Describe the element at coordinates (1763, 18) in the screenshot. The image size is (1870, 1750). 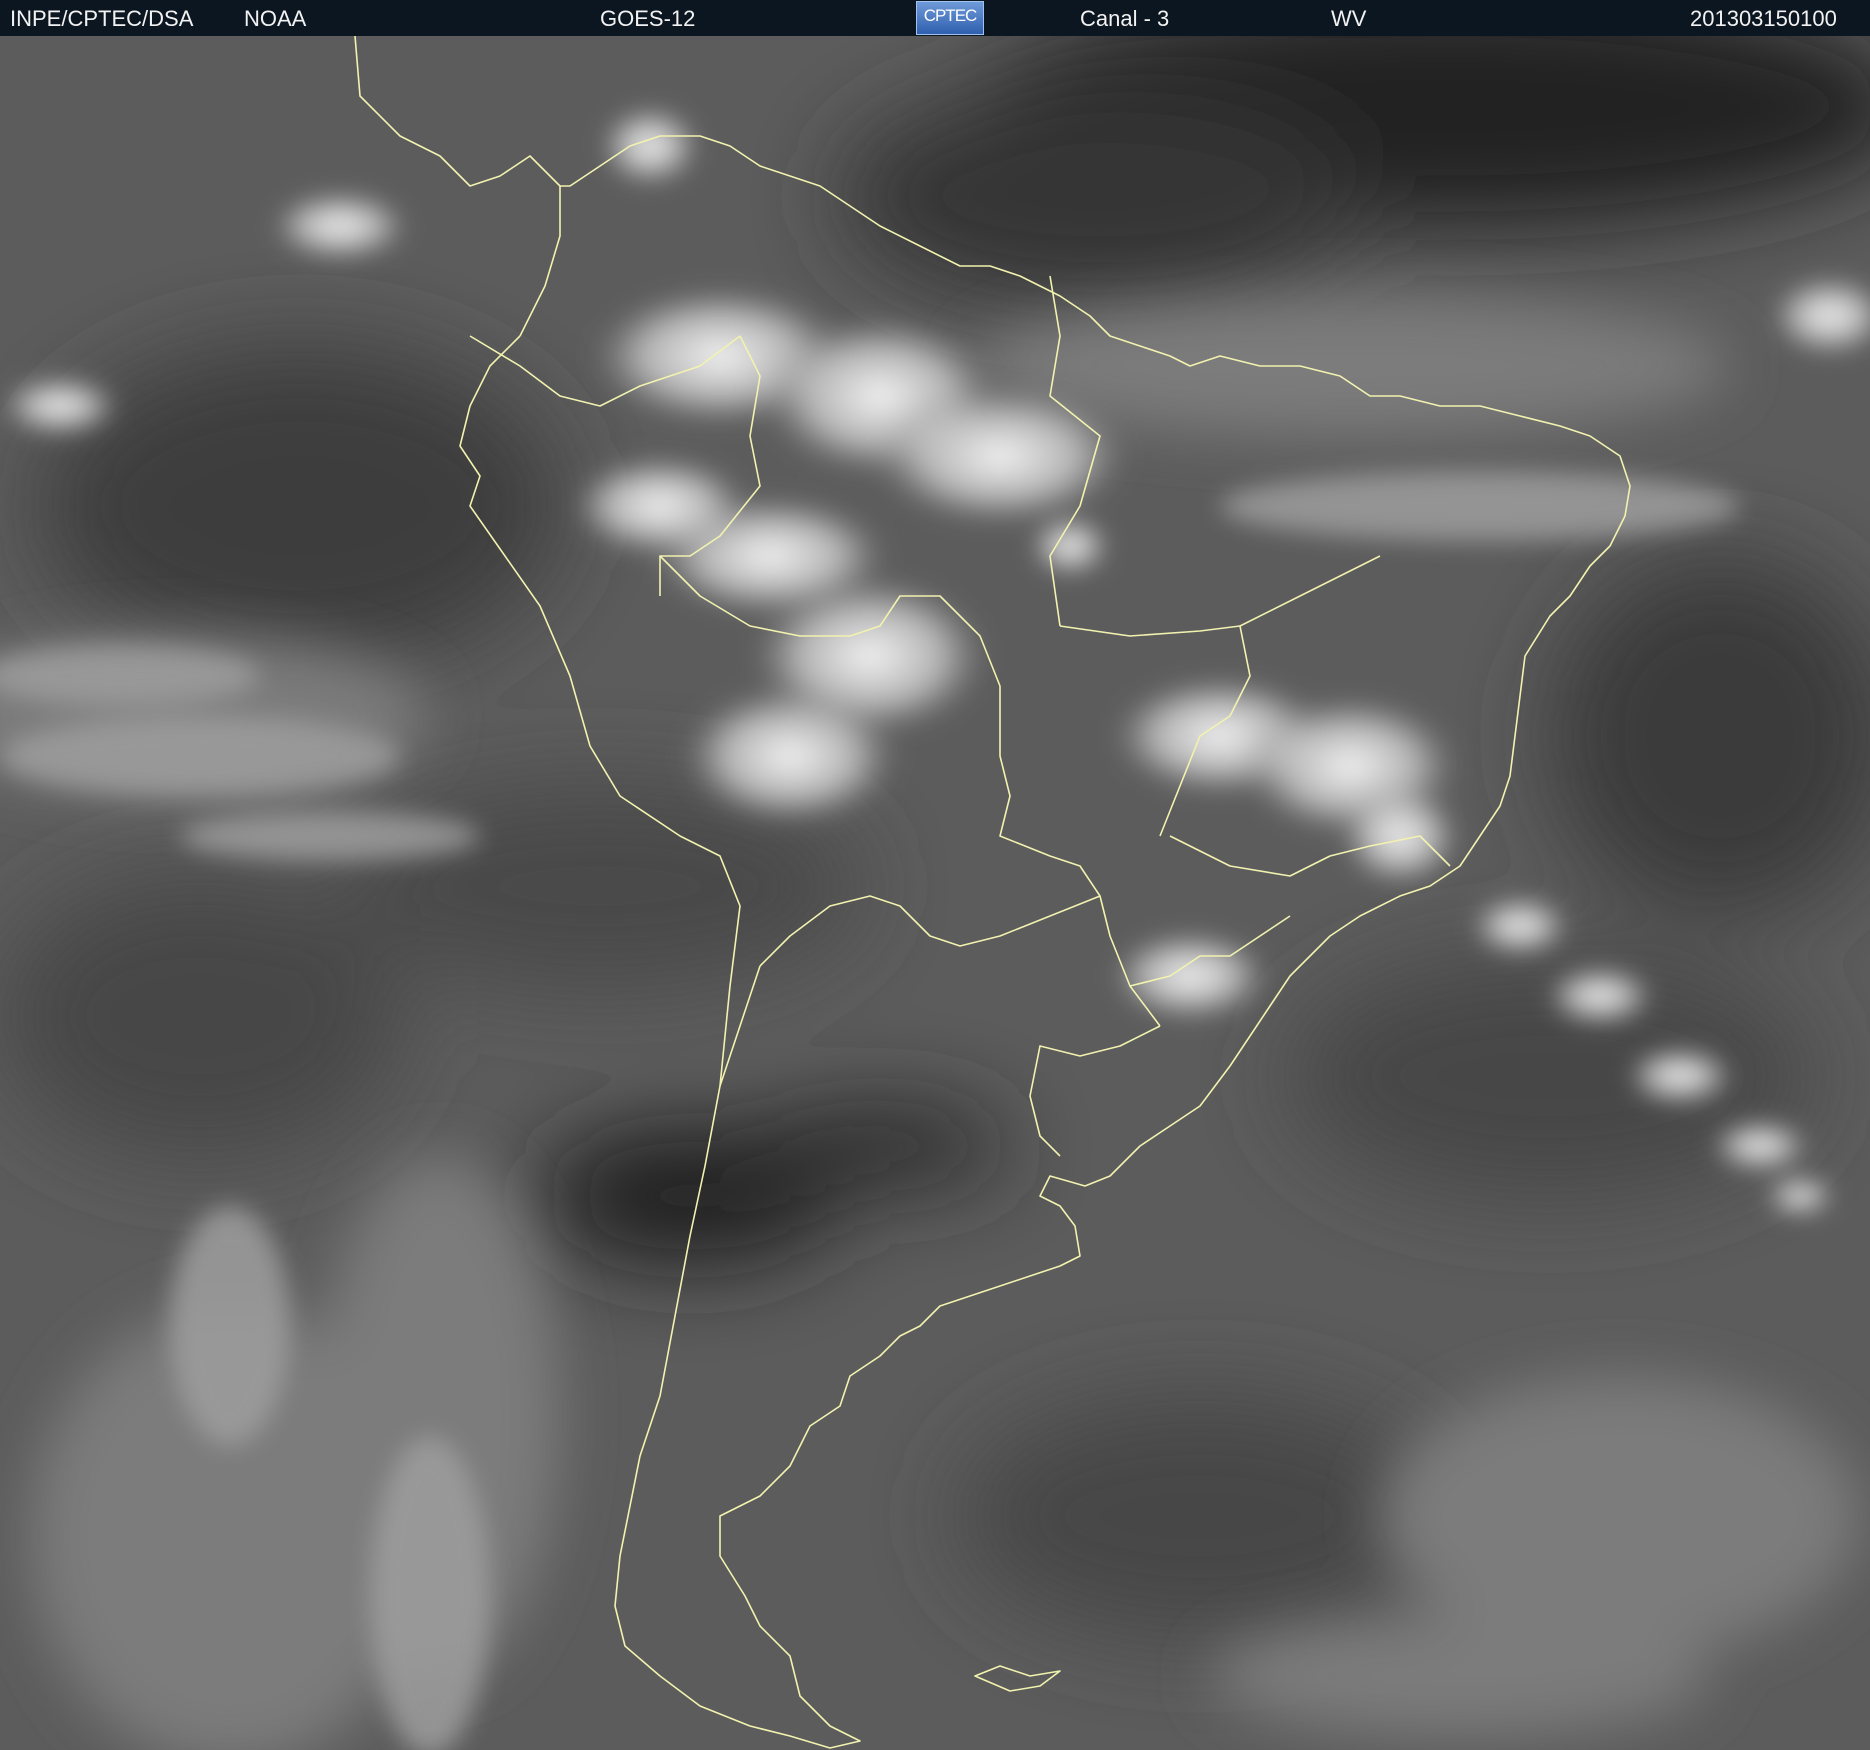
I see `timestamp-label: 201303150100` at that location.